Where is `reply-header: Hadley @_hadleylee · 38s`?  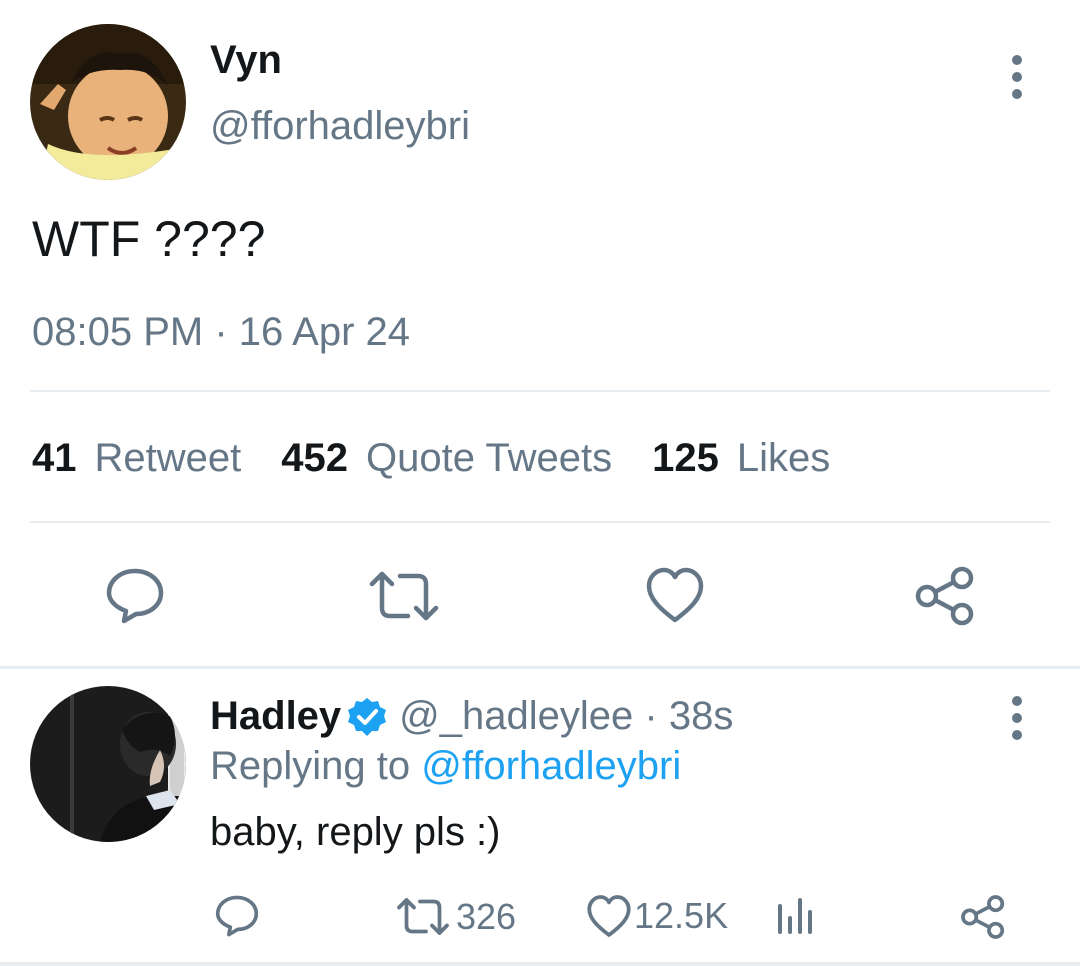
reply-header: Hadley @_hadleylee · 38s is located at coordinates (471, 716).